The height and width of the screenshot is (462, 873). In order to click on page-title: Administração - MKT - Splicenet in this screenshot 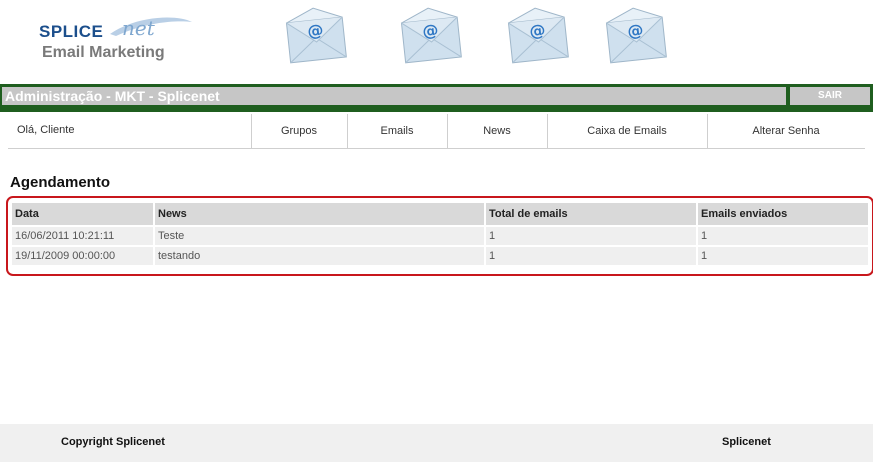, I will do `click(112, 96)`.